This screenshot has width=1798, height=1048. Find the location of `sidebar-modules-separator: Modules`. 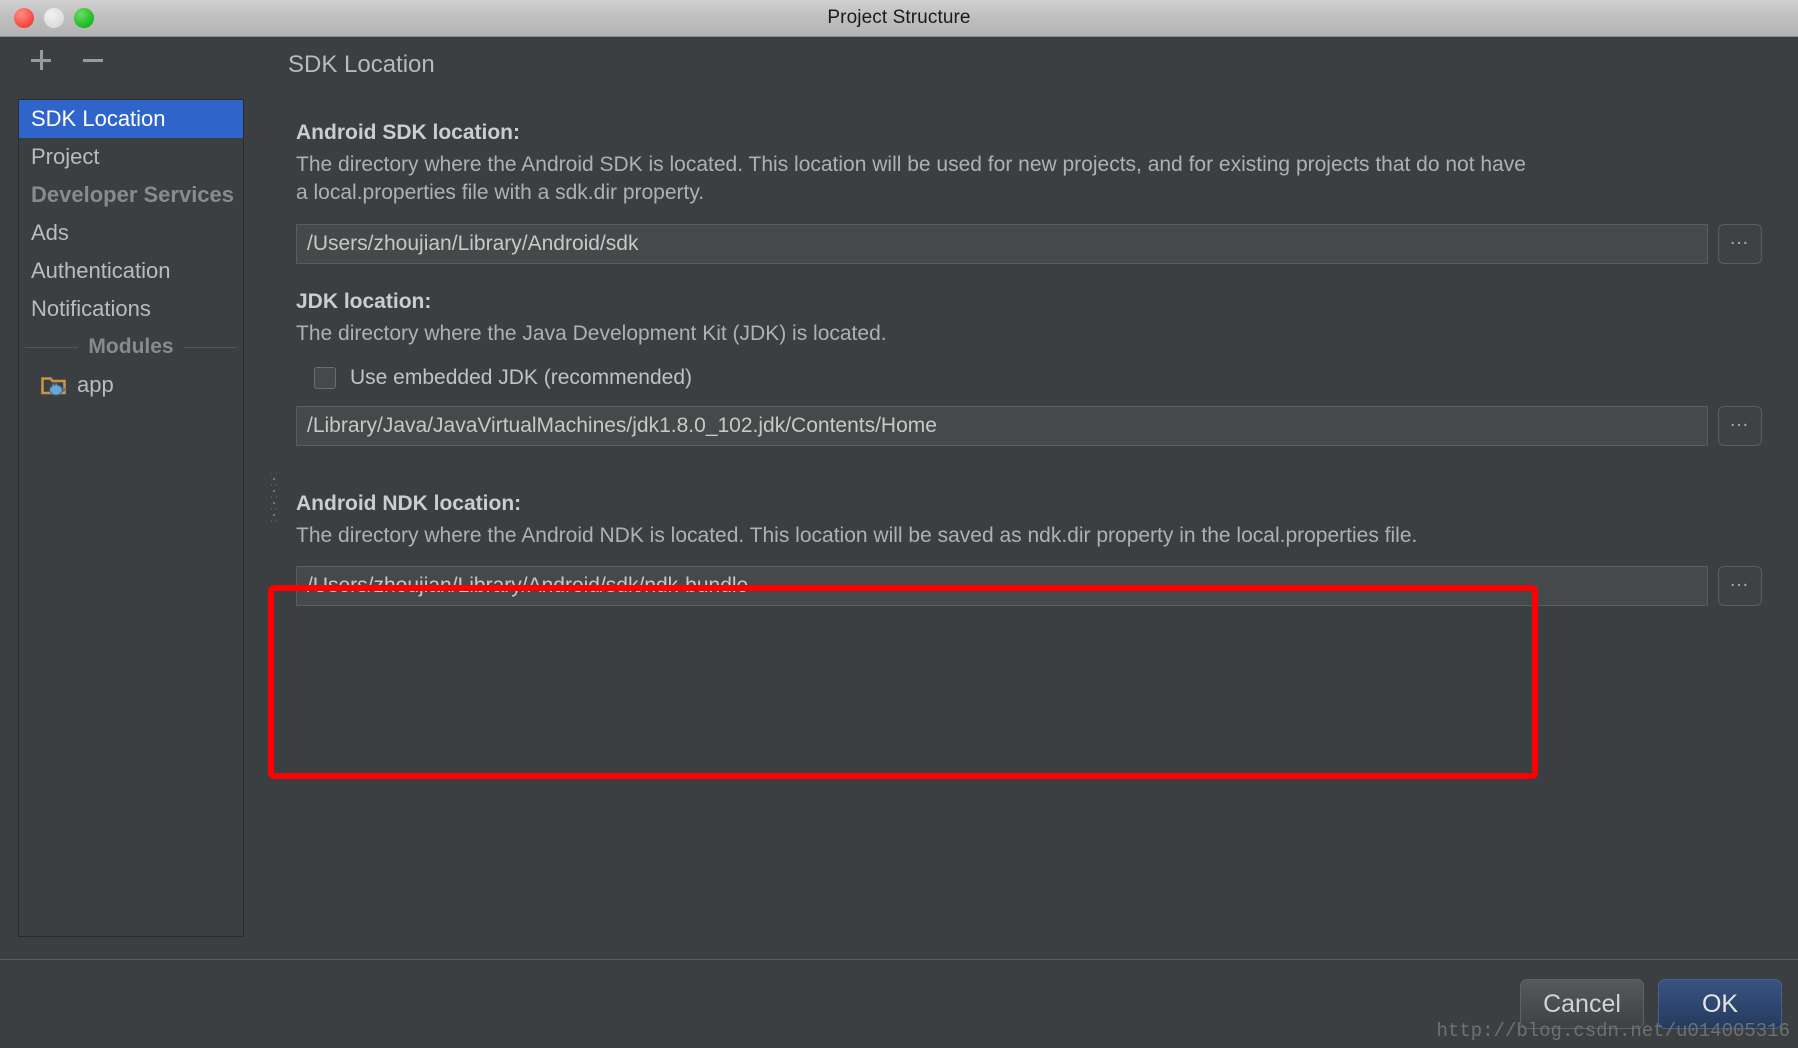

sidebar-modules-separator: Modules is located at coordinates (131, 347).